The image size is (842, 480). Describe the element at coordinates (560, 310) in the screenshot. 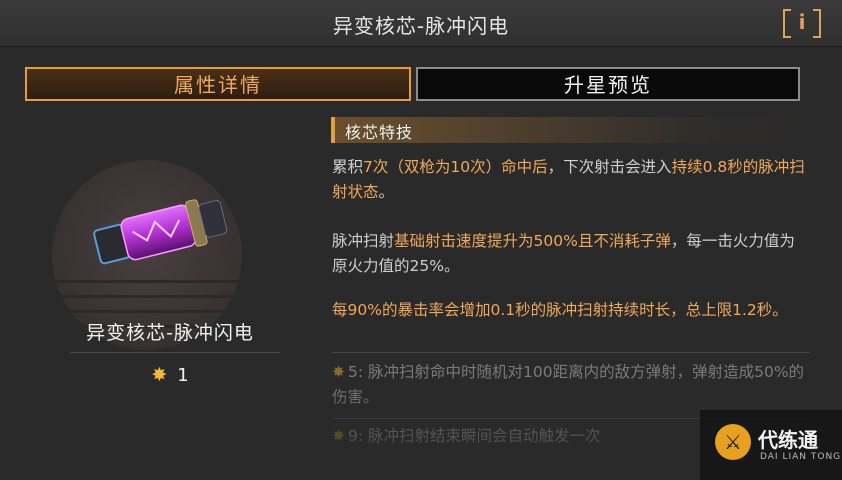

I see `description-paragraph-3: 每90%的暴击率会增加0.1秒的脉冲扫射持续时长，总上限1.2秒。` at that location.